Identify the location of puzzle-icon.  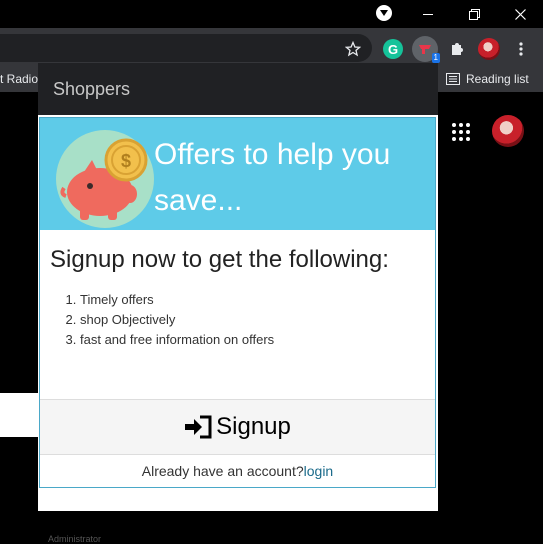
(457, 49).